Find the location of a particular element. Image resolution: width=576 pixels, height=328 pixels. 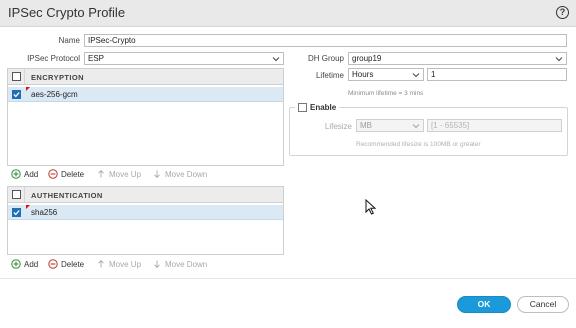

authentication-move-up-button: Move Up is located at coordinates (118, 264).